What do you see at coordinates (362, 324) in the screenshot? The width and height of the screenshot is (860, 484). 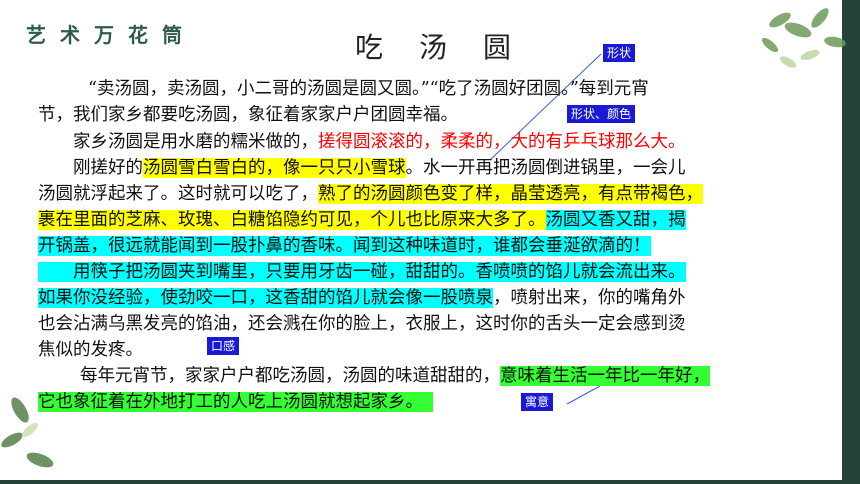 I see `paragraph-4-line-3: 也会沾满乌黑发亮的馅油，还会溅在你的脸上，衣服上，这时你的舌头一定会感到烫` at bounding box center [362, 324].